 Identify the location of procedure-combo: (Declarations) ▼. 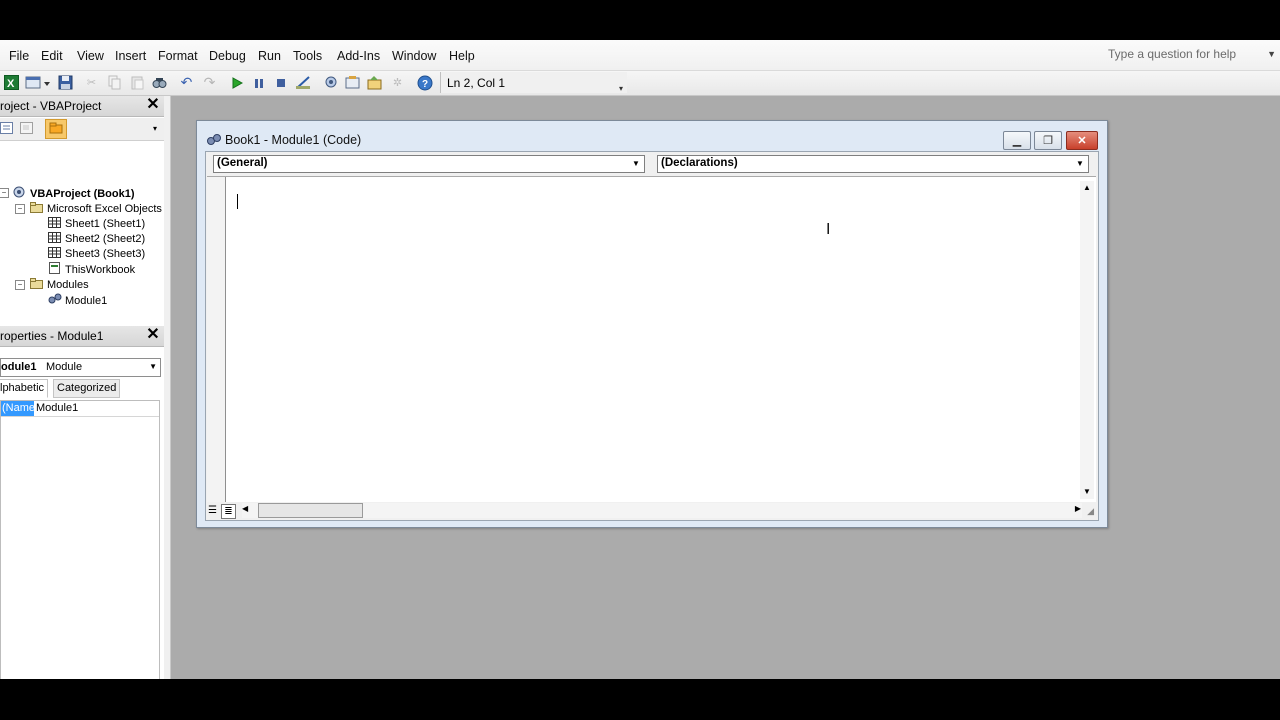
(873, 164).